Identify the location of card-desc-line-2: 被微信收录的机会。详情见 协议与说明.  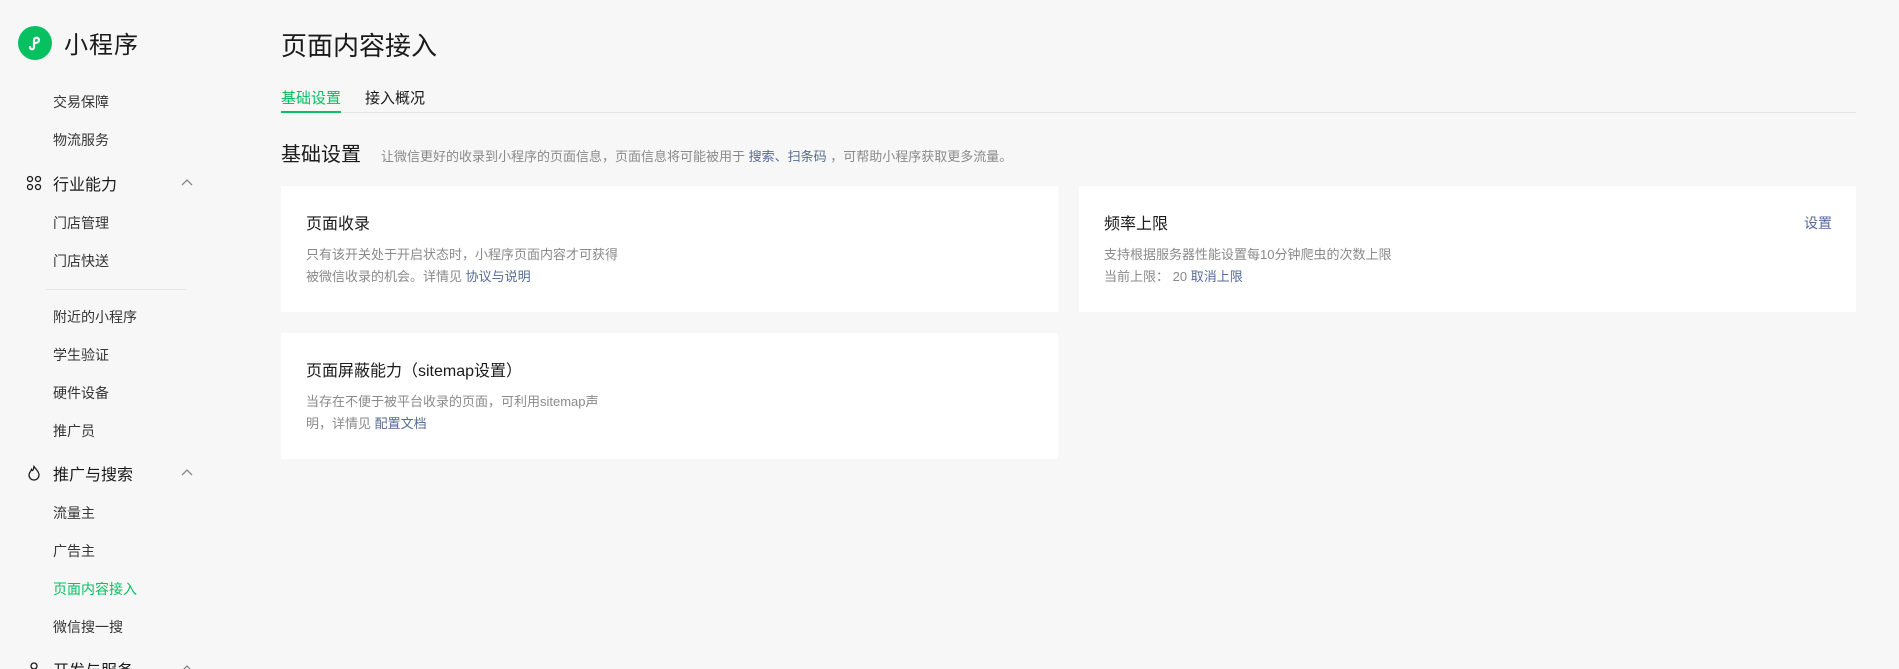
(462, 277).